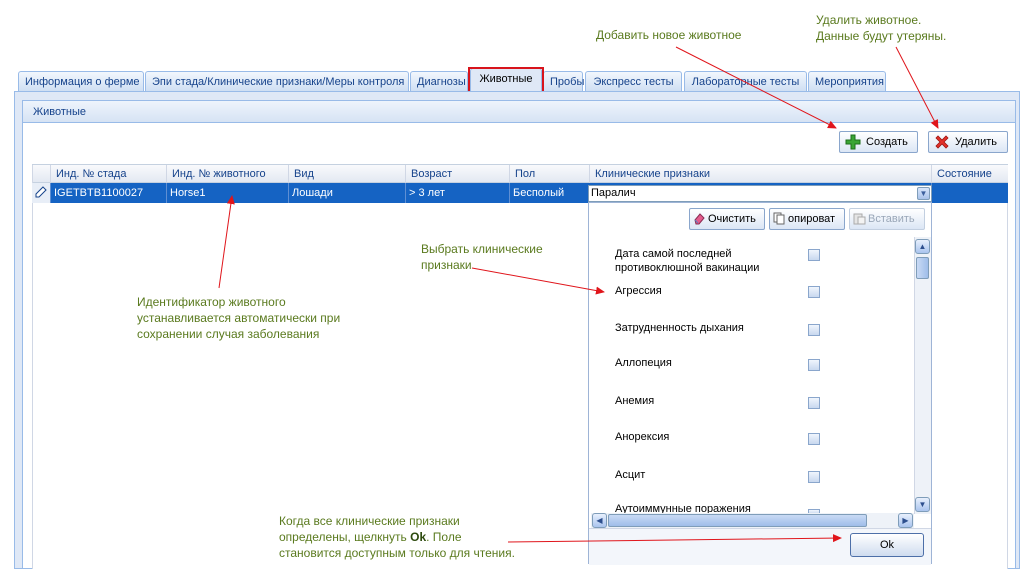 This screenshot has height=569, width=1026. Describe the element at coordinates (226, 242) in the screenshot. I see `arrow-to-animal-id` at that location.